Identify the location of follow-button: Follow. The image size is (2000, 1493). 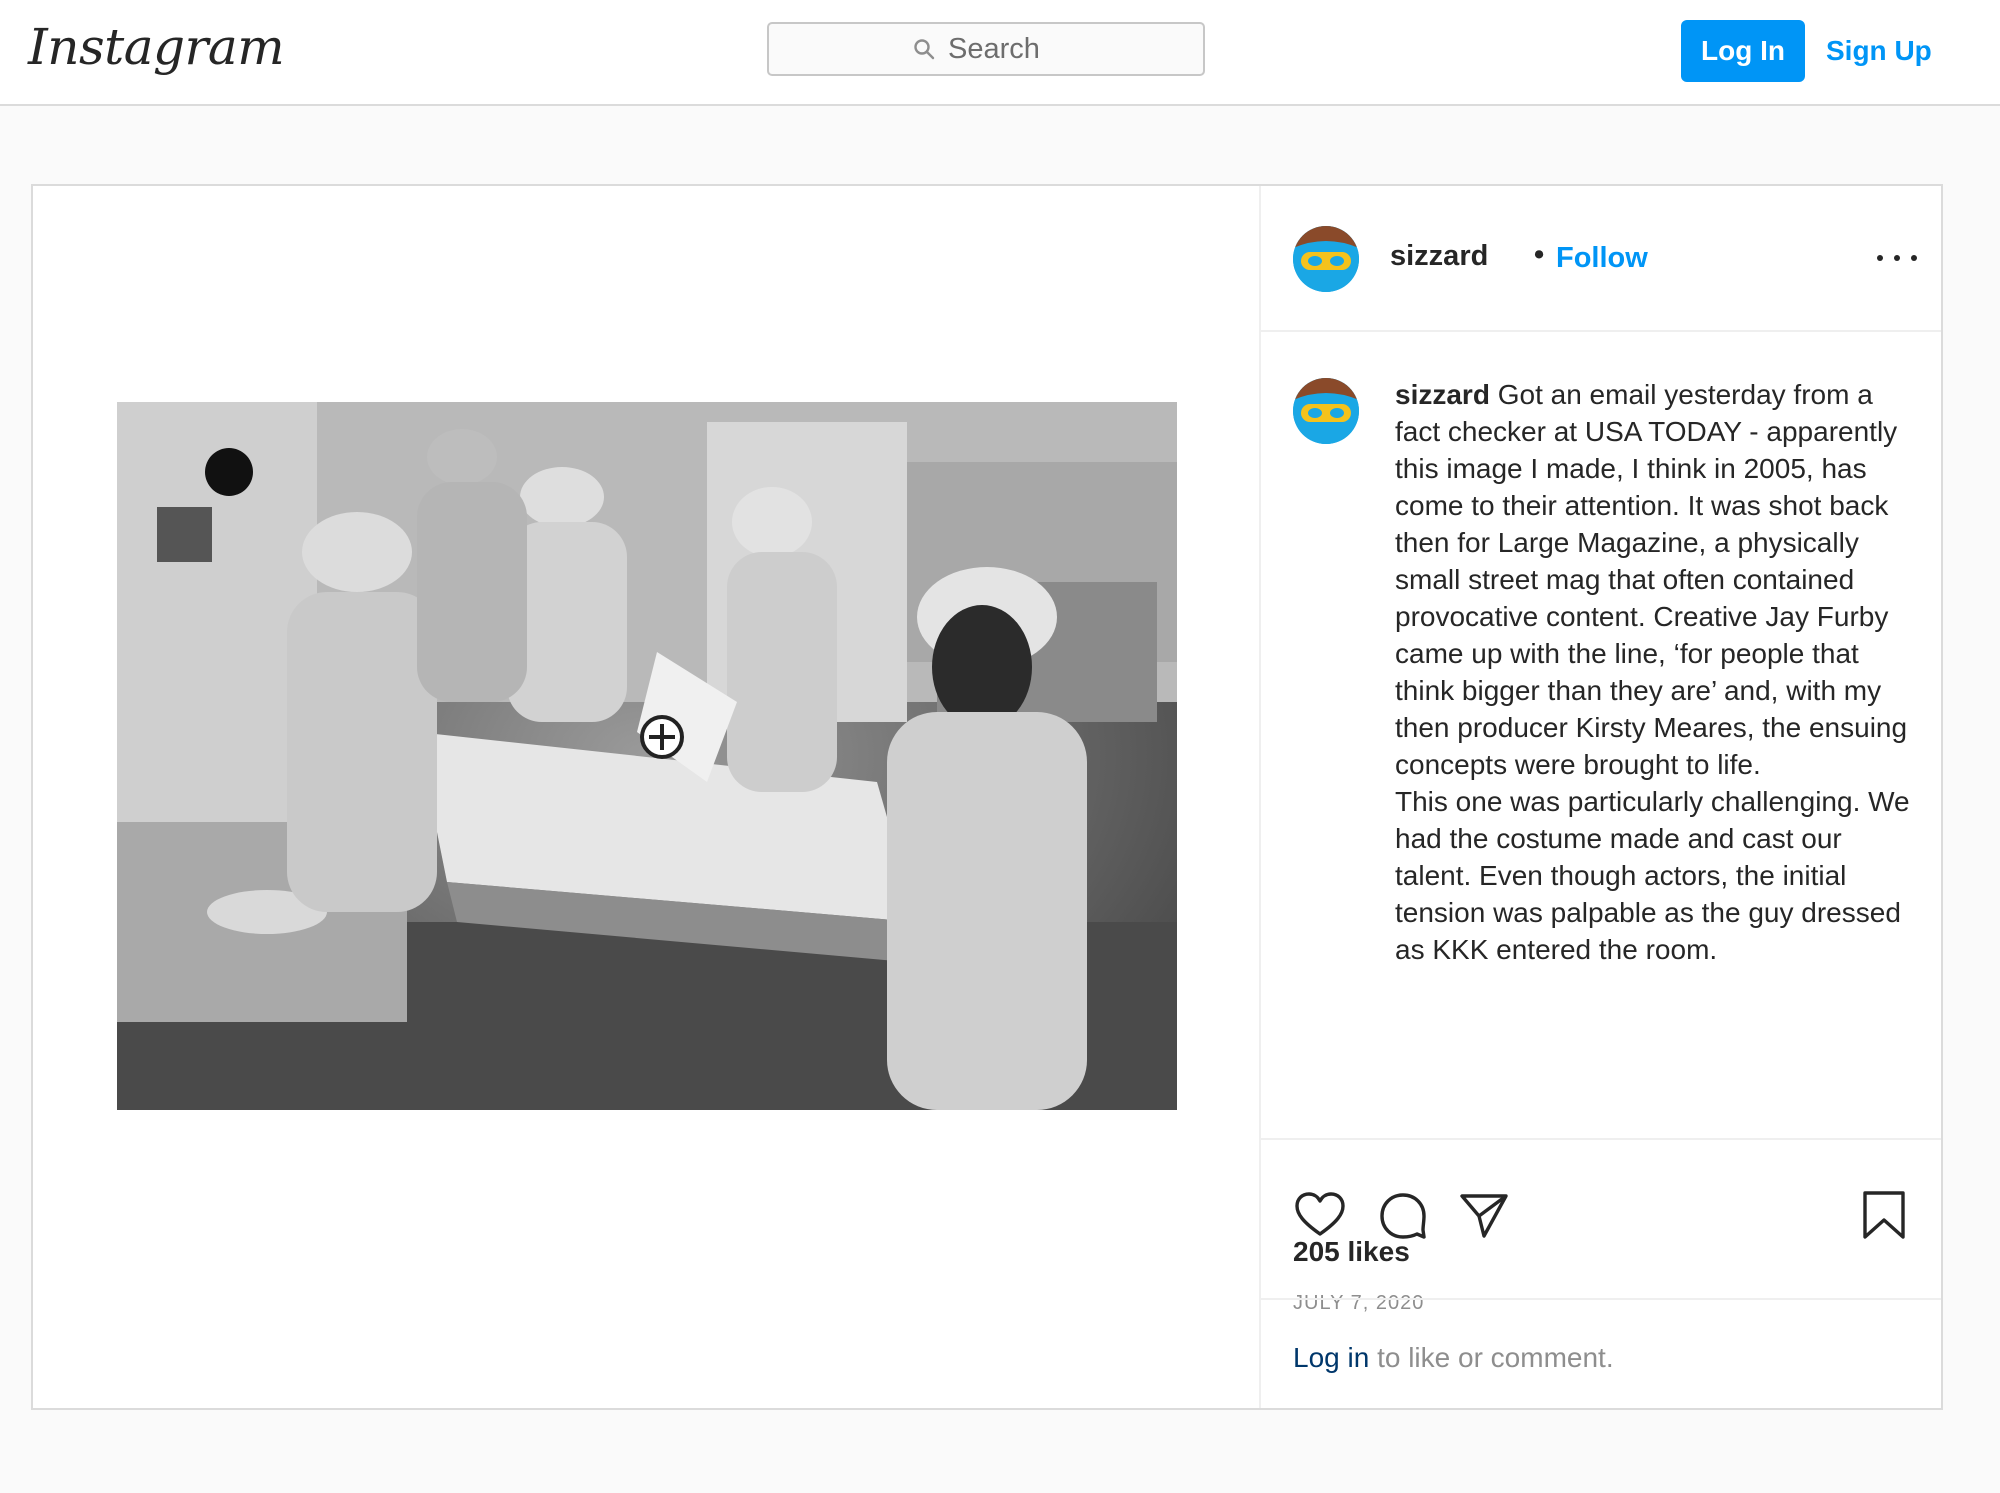
(1602, 258).